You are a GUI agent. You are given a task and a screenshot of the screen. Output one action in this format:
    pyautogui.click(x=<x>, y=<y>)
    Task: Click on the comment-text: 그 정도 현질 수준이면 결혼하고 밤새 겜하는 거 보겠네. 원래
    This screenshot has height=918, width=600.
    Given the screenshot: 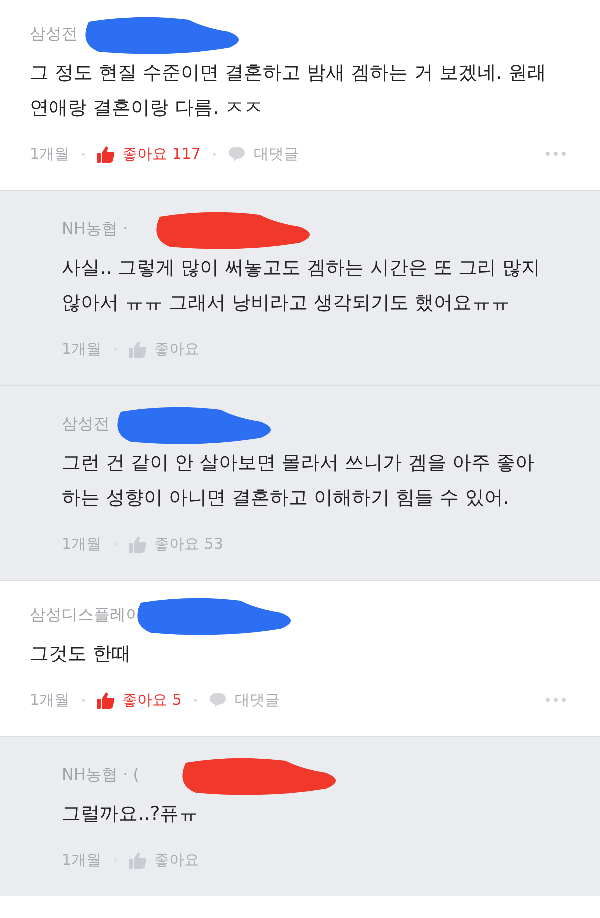 What is the action you would take?
    pyautogui.click(x=289, y=73)
    